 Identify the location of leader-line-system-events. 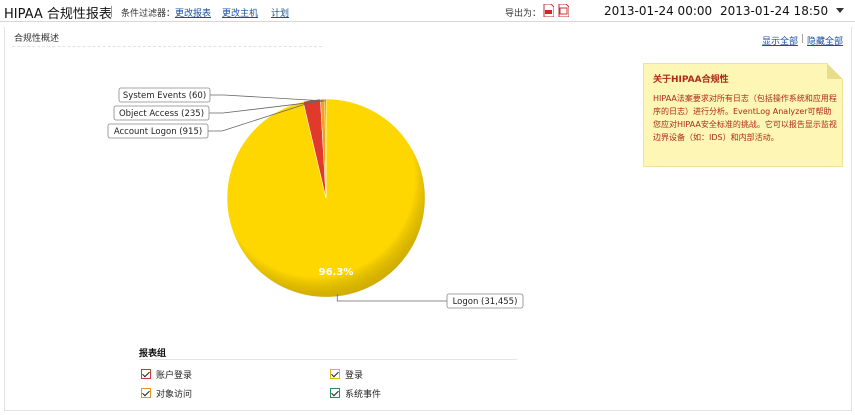
(268, 98).